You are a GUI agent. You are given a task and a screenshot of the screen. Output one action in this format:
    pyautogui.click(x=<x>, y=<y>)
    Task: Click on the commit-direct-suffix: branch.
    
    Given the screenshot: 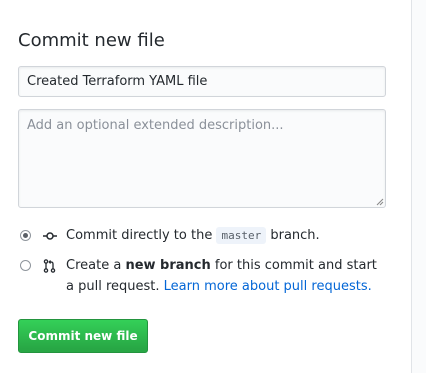 What is the action you would take?
    pyautogui.click(x=295, y=235)
    